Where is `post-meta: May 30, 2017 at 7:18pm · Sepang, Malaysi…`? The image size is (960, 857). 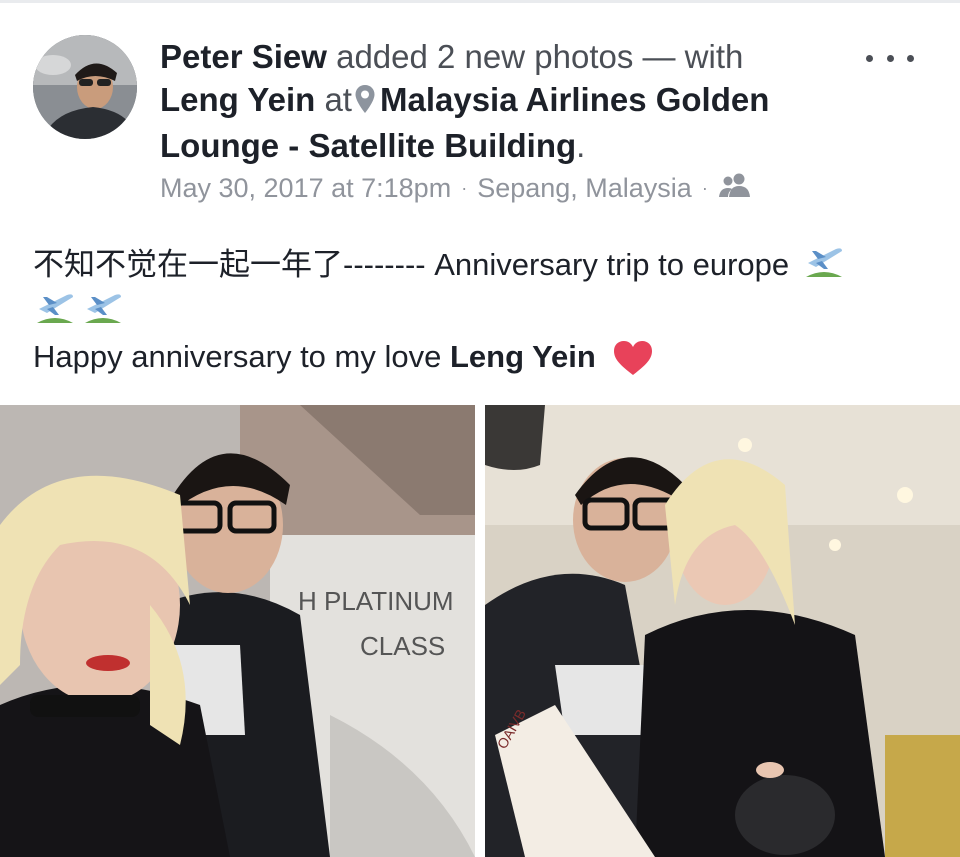
post-meta: May 30, 2017 at 7:18pm · Sepang, Malaysi… is located at coordinates (456, 188).